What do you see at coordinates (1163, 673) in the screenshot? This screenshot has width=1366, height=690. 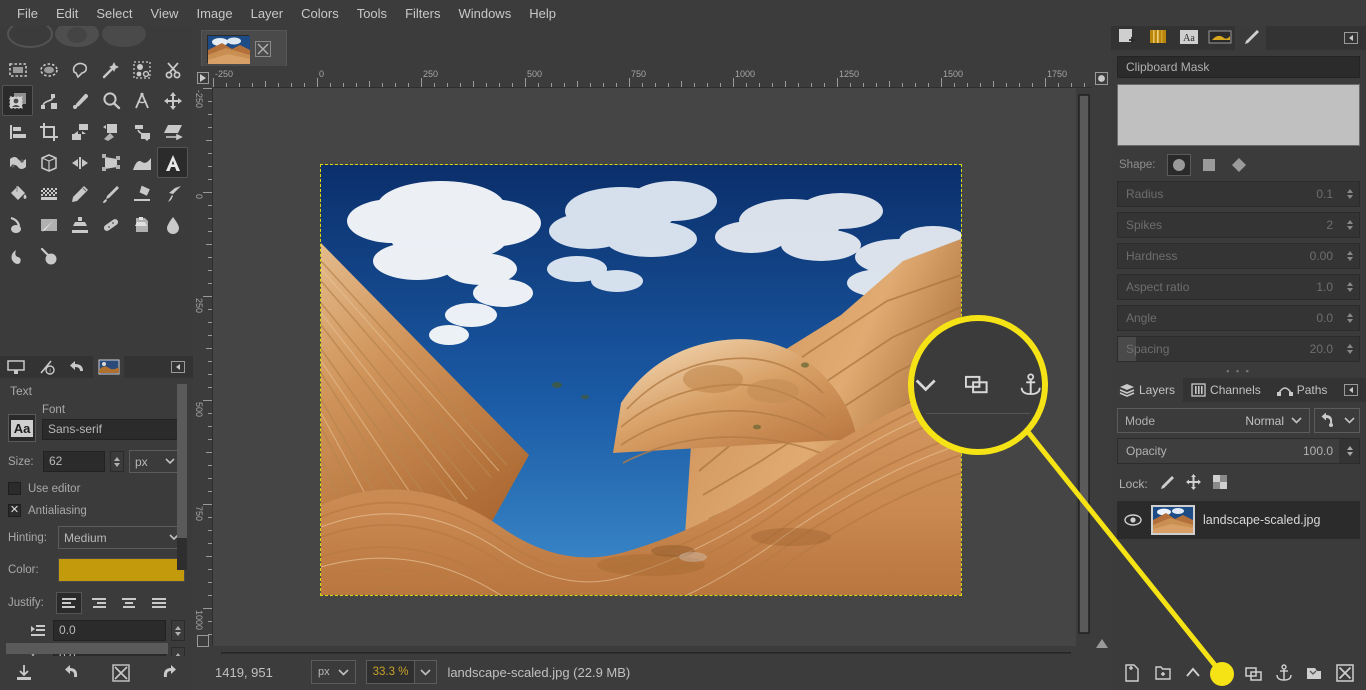 I see `new-layer-group-button` at bounding box center [1163, 673].